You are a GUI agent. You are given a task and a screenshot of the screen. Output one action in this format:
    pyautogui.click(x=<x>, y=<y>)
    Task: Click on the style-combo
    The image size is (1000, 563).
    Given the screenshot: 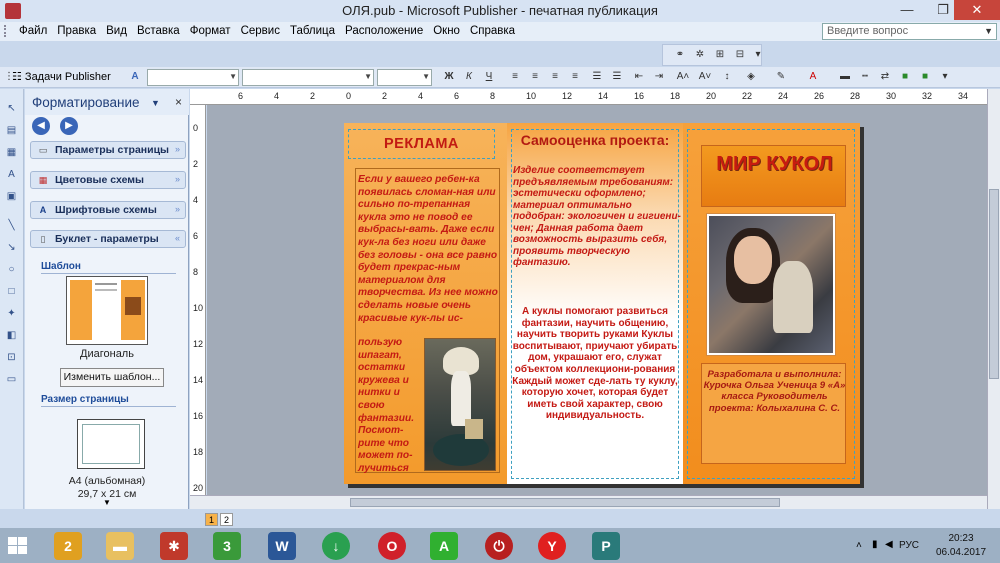 What is the action you would take?
    pyautogui.click(x=193, y=77)
    